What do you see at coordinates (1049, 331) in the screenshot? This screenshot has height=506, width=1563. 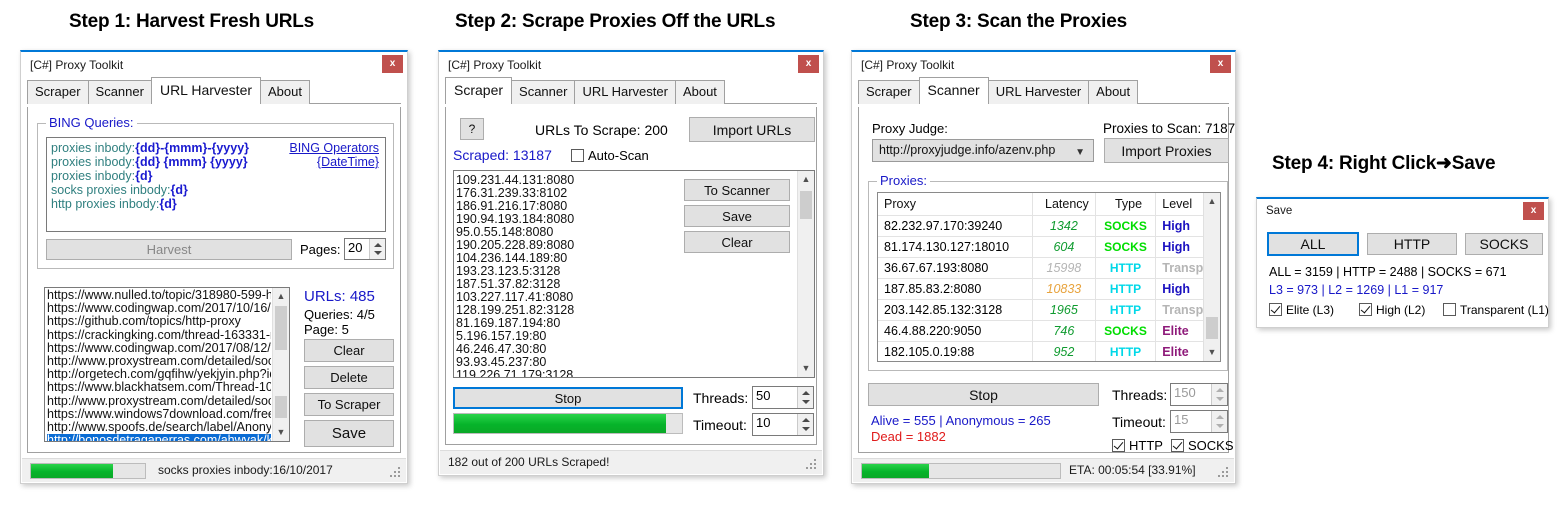 I see `table-row: 46.4.88.220:9050 746 SOCKS Elite` at bounding box center [1049, 331].